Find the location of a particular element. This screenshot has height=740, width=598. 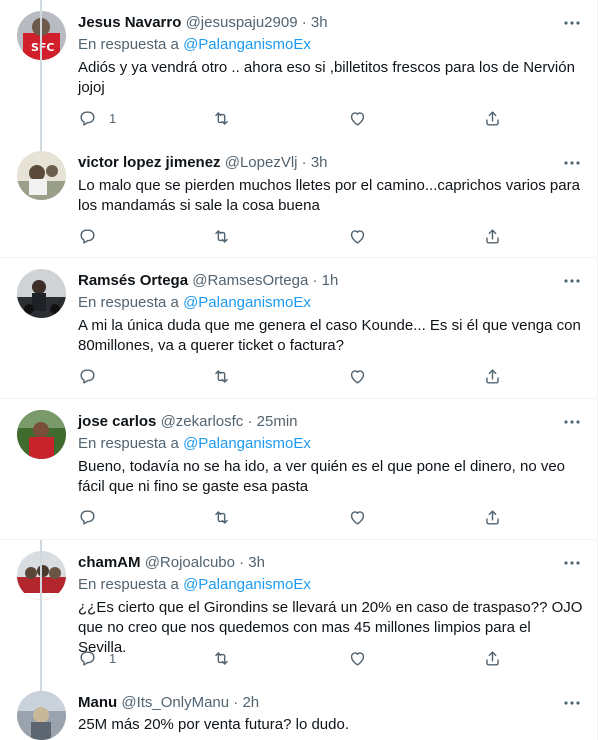

author-handle: @RamsesOrtega is located at coordinates (250, 280).